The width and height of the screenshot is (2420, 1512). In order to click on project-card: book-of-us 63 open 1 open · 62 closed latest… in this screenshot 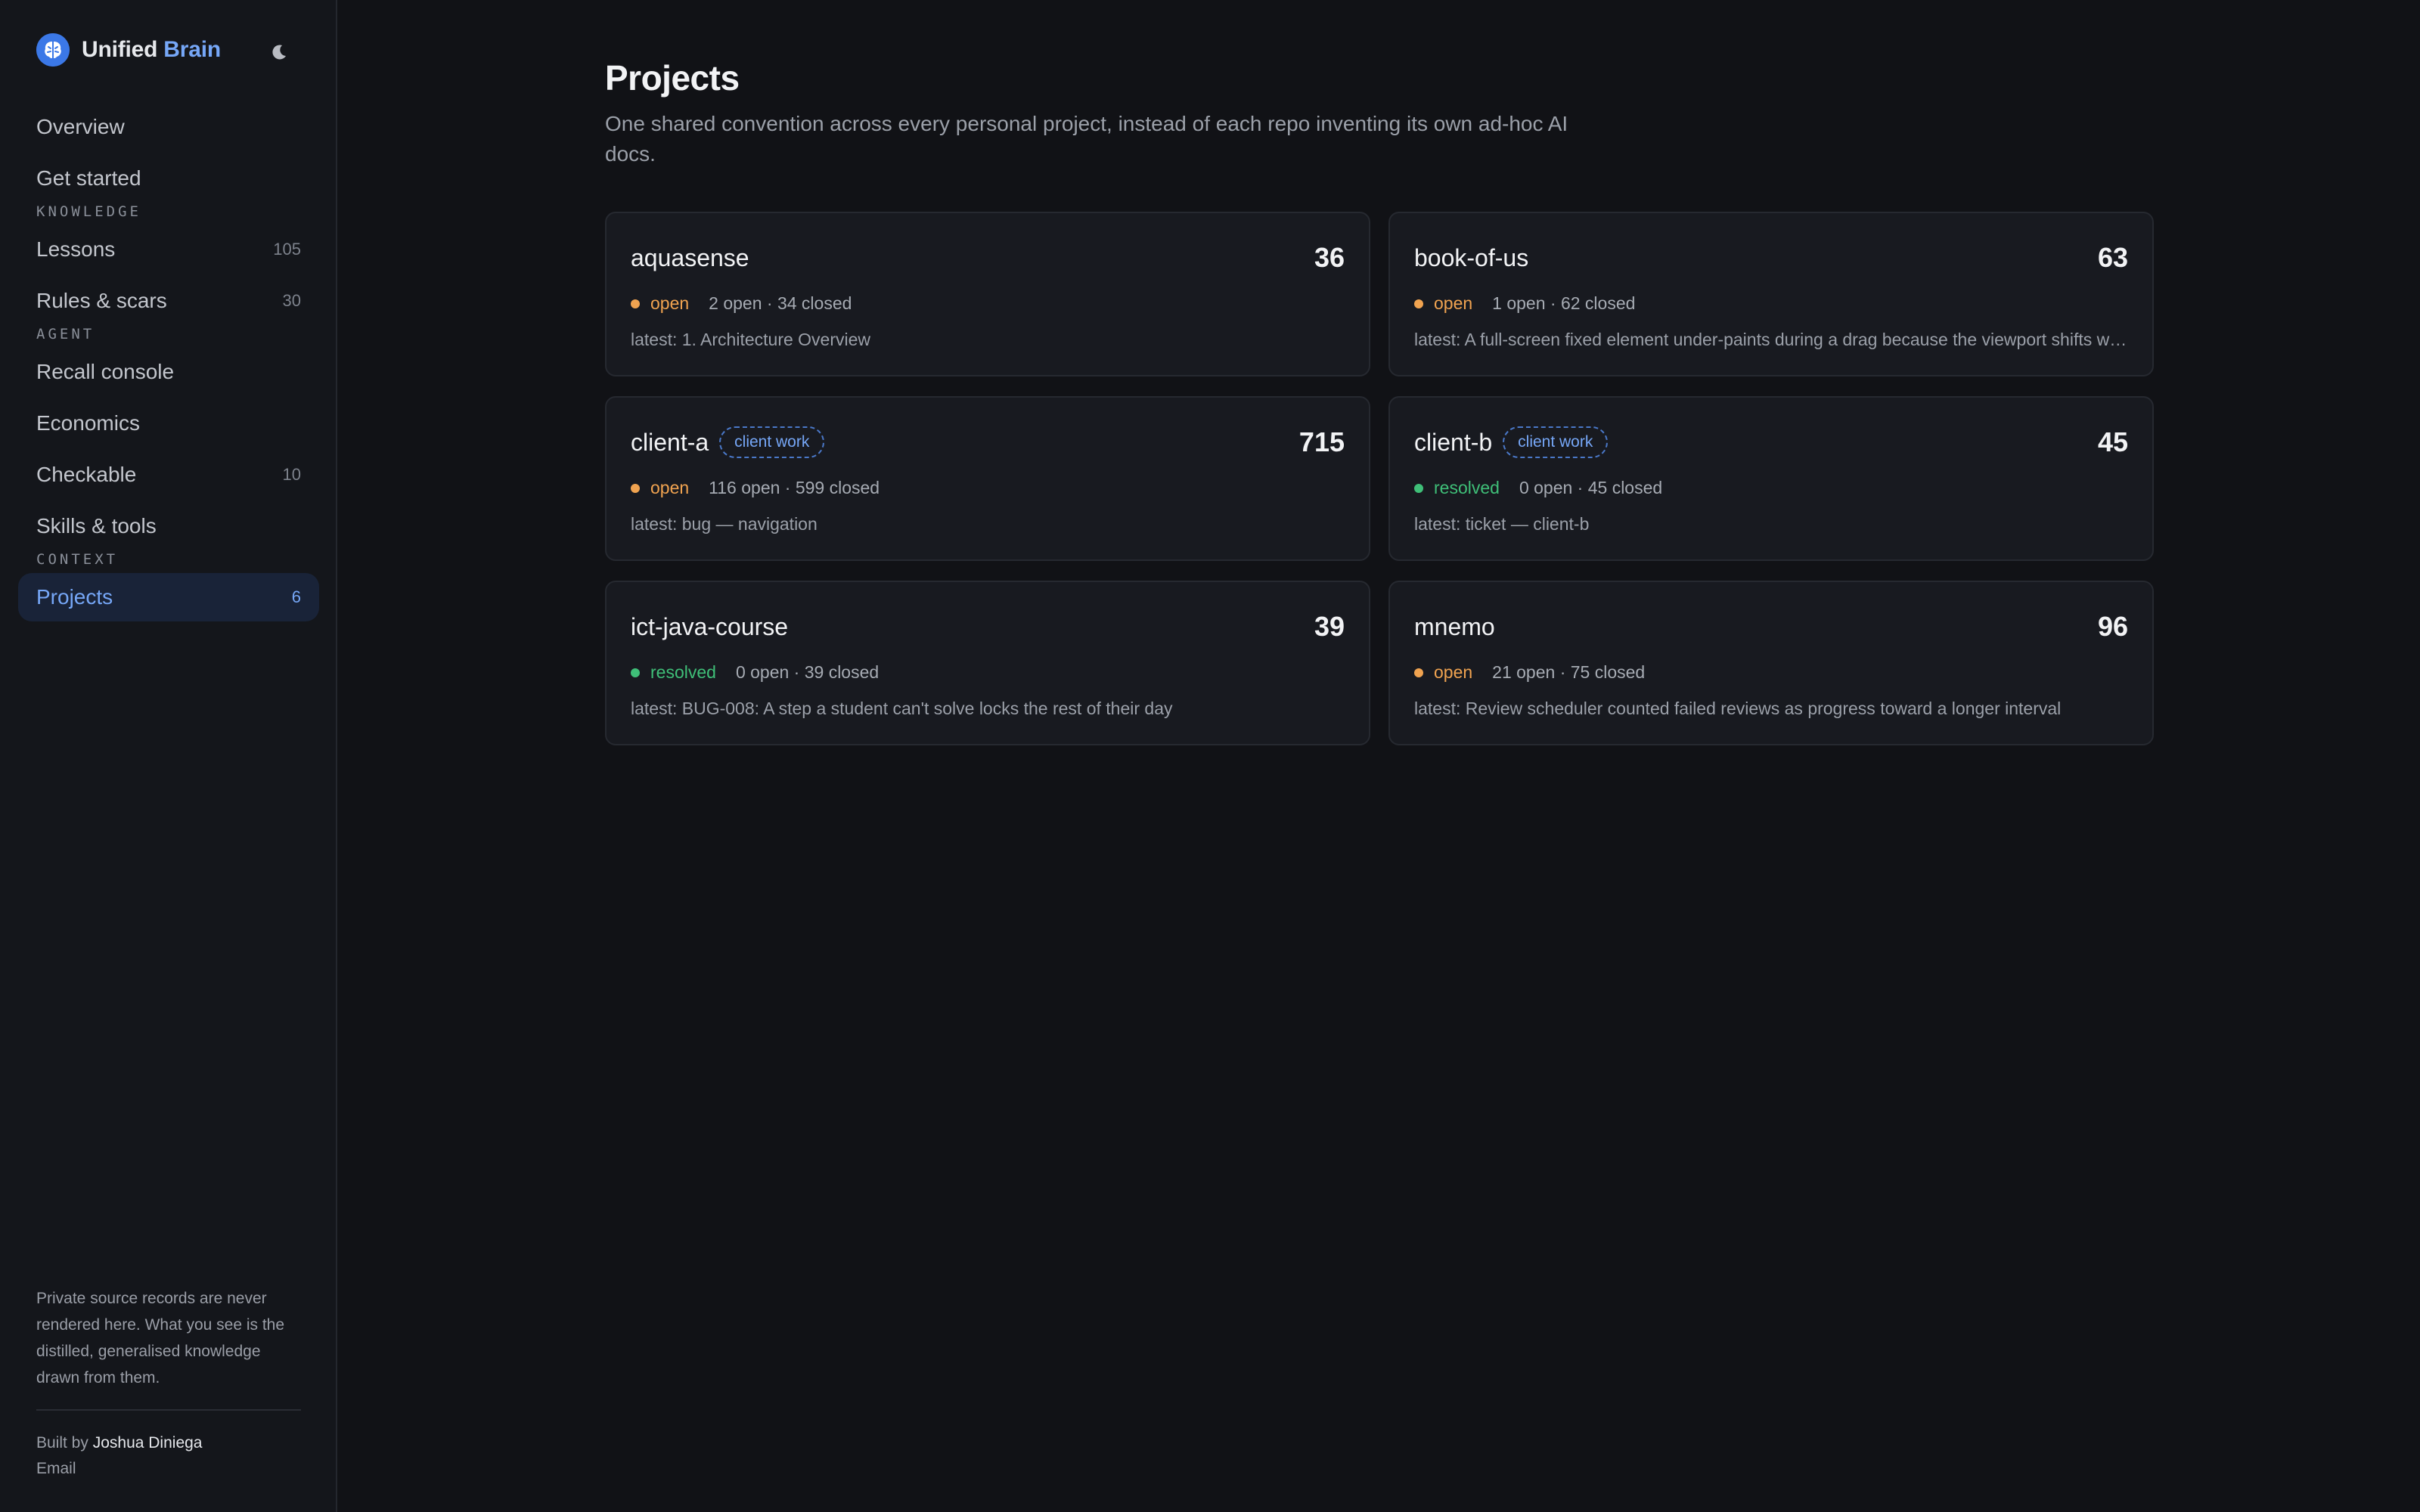, I will do `click(1771, 294)`.